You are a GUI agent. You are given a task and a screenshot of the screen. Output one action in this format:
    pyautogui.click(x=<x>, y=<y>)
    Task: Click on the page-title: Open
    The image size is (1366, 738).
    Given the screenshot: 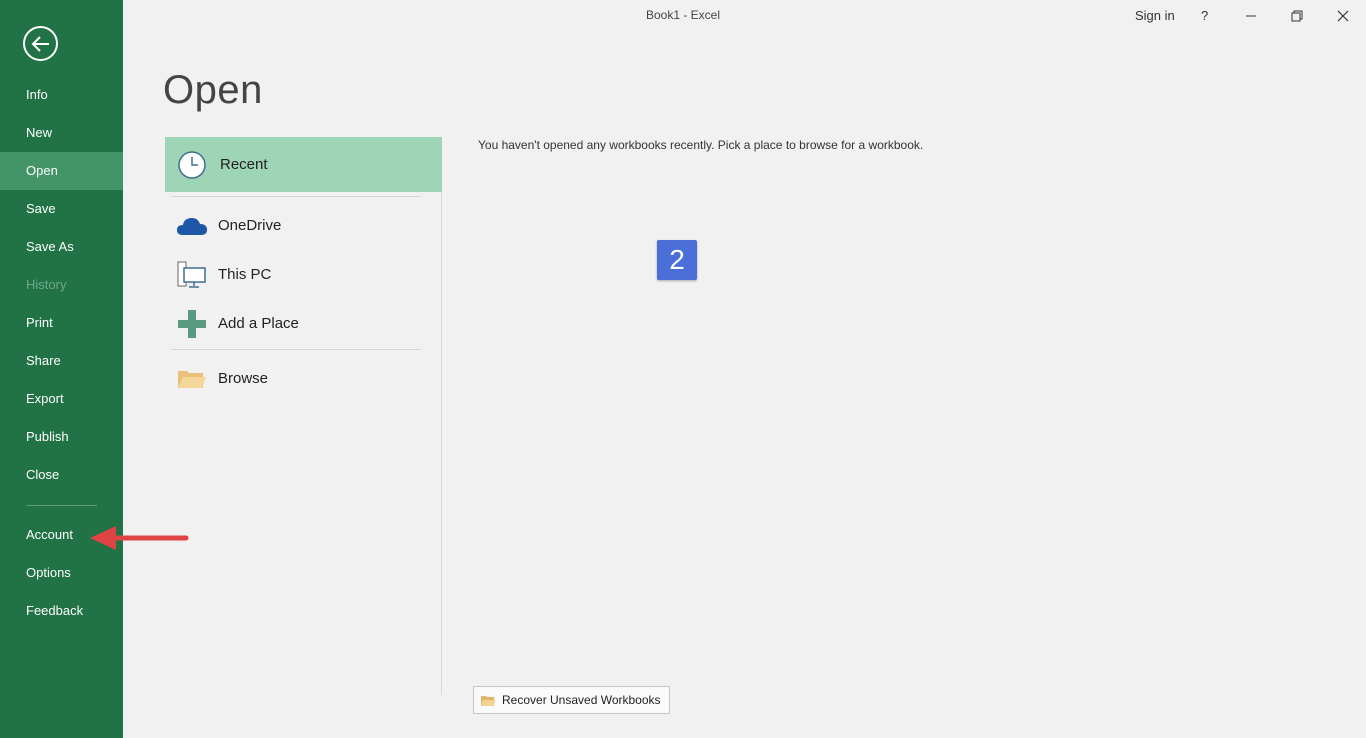 What is the action you would take?
    pyautogui.click(x=213, y=90)
    